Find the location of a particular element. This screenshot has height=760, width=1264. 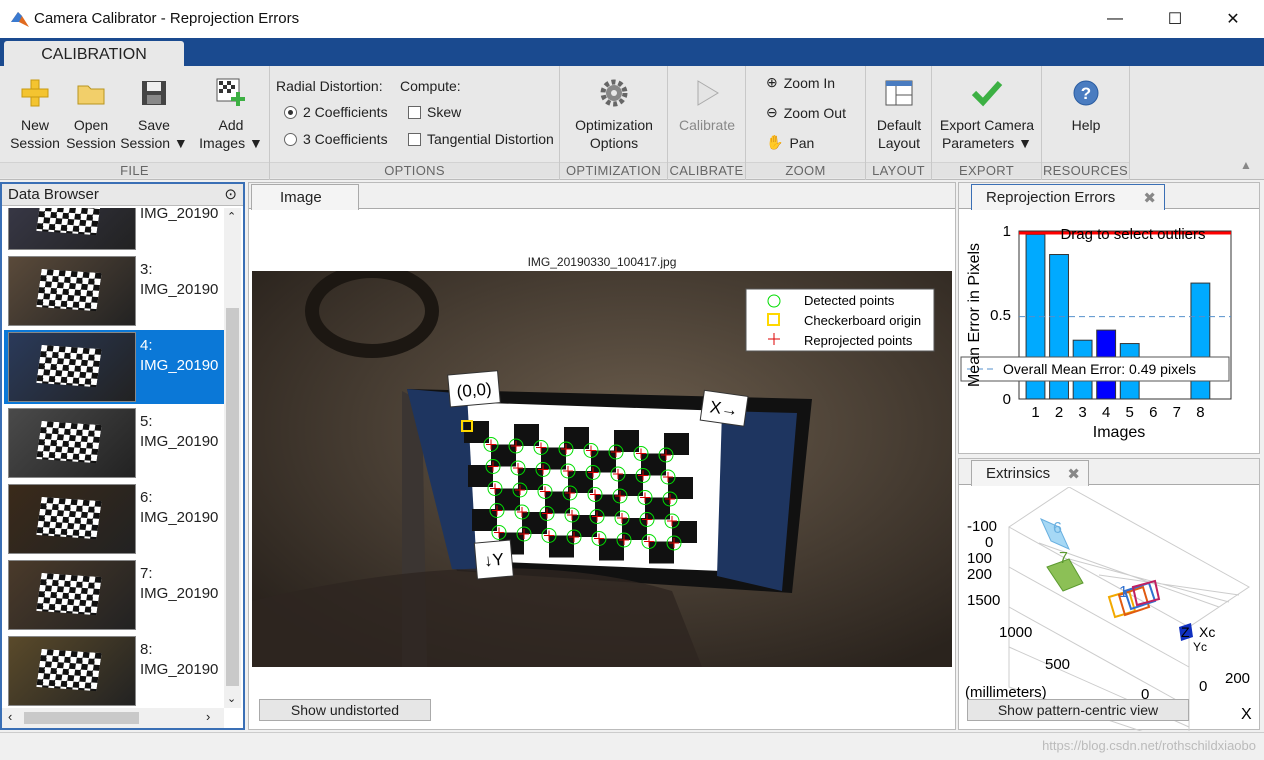

scrollbar-thumb is located at coordinates (232, 497).